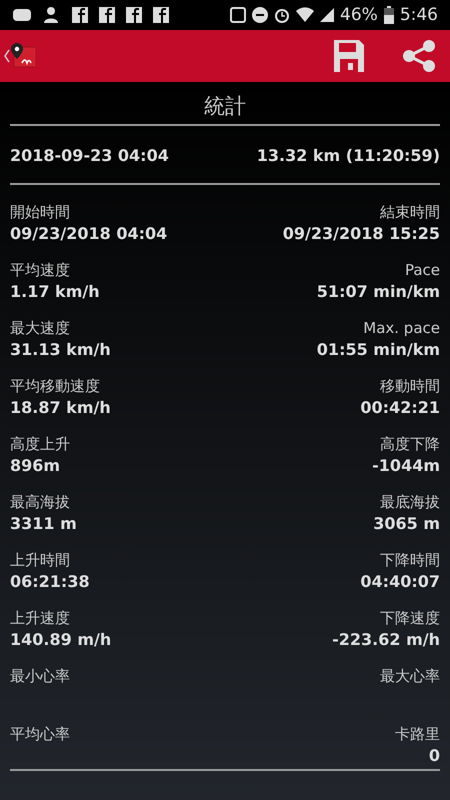 The image size is (450, 800). What do you see at coordinates (406, 524) in the screenshot?
I see `stat-value: 3065 m` at bounding box center [406, 524].